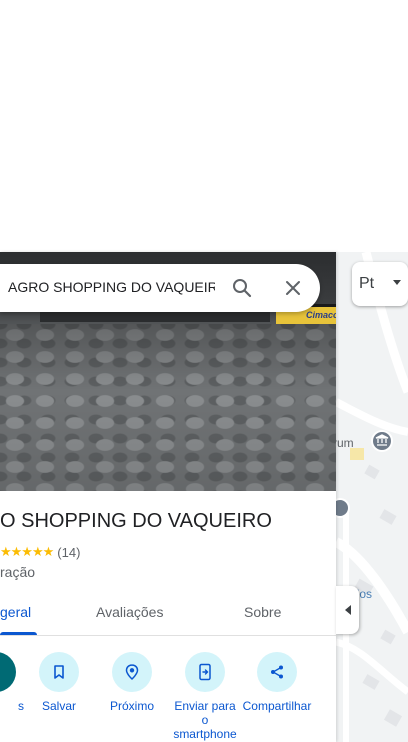 This screenshot has height=742, width=408. I want to click on nearby-button: Próximo, so click(132, 682).